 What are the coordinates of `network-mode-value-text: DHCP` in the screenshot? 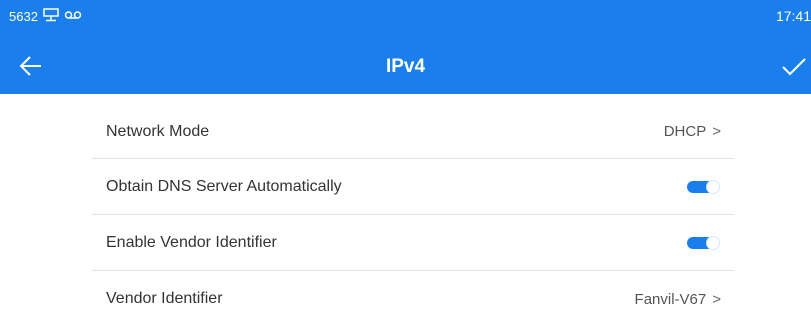 It's located at (685, 131).